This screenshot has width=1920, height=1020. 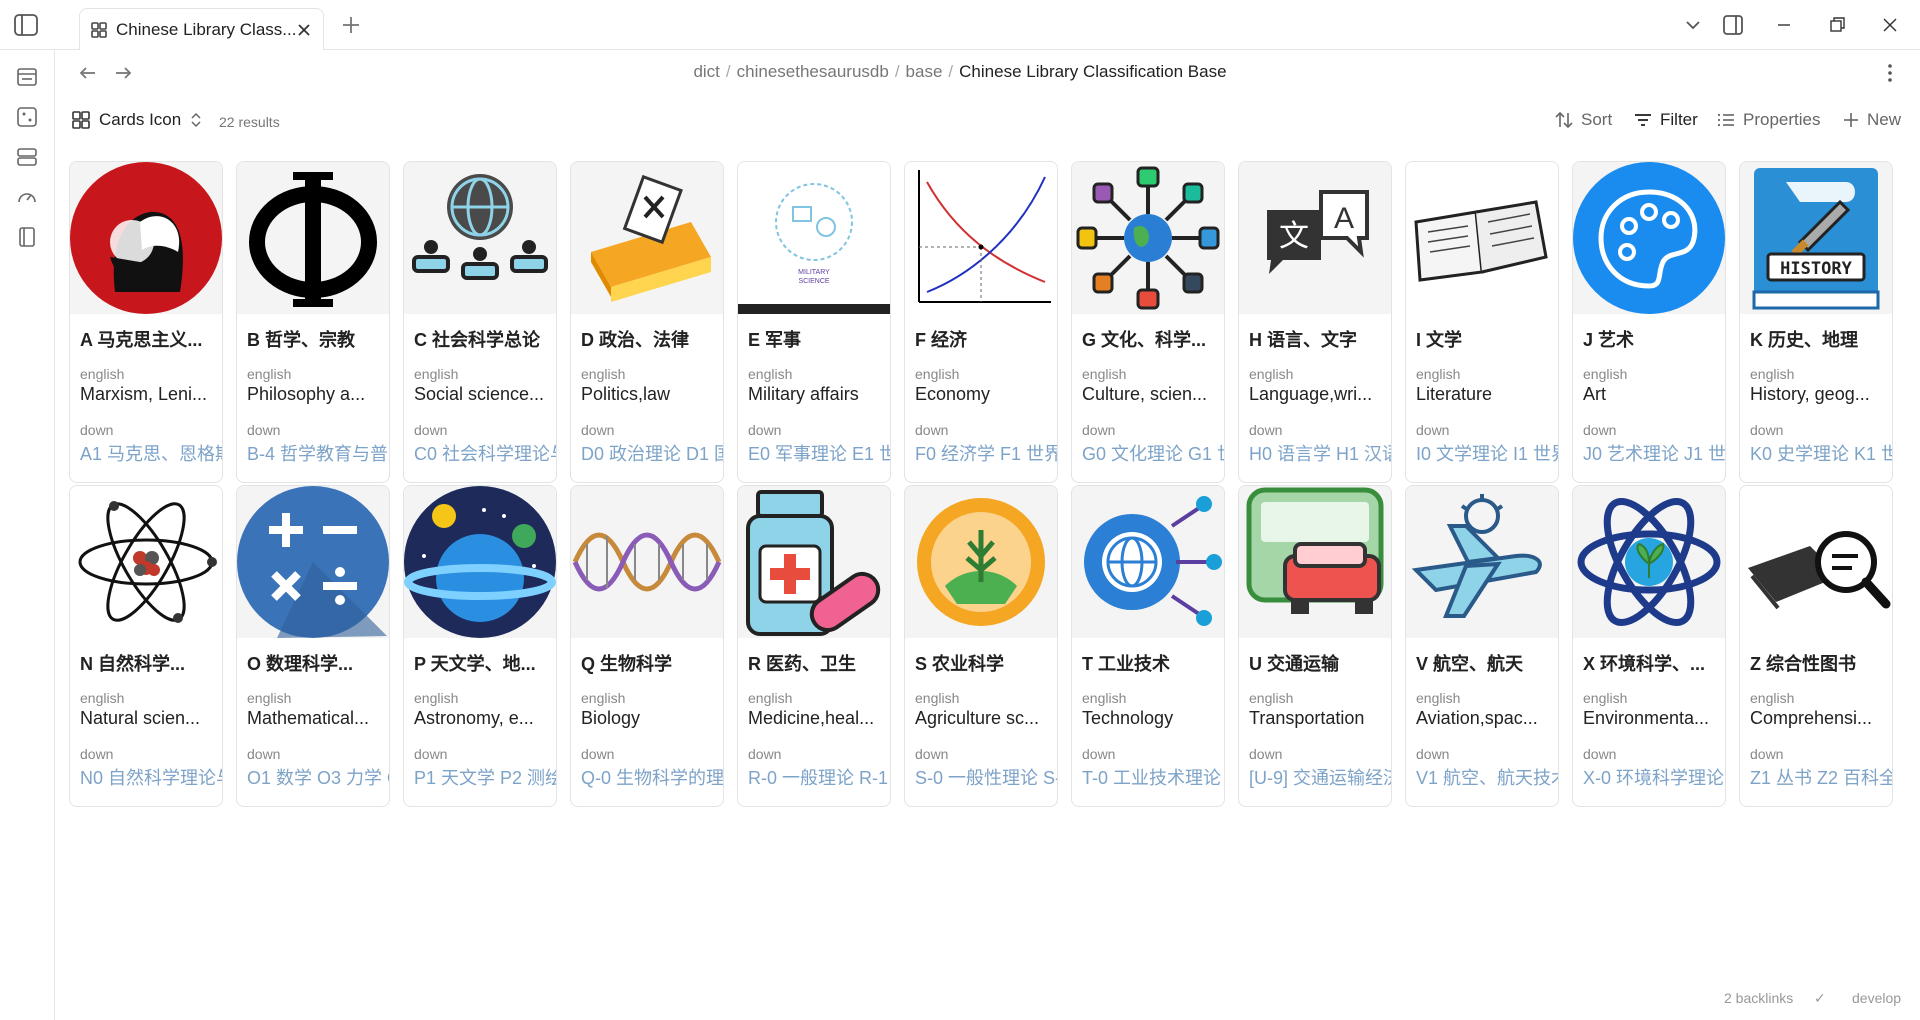 I want to click on card-down-value: A1 马克思、恩格斯, so click(x=151, y=453).